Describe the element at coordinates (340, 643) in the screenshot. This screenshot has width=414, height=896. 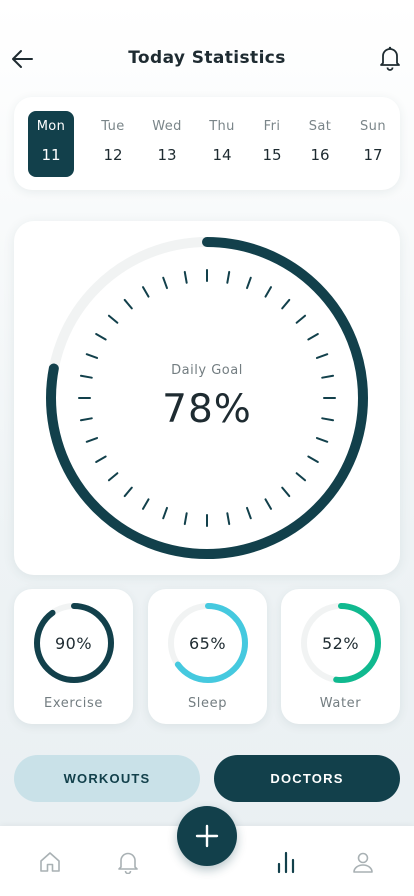
I see `water-value: 52%` at that location.